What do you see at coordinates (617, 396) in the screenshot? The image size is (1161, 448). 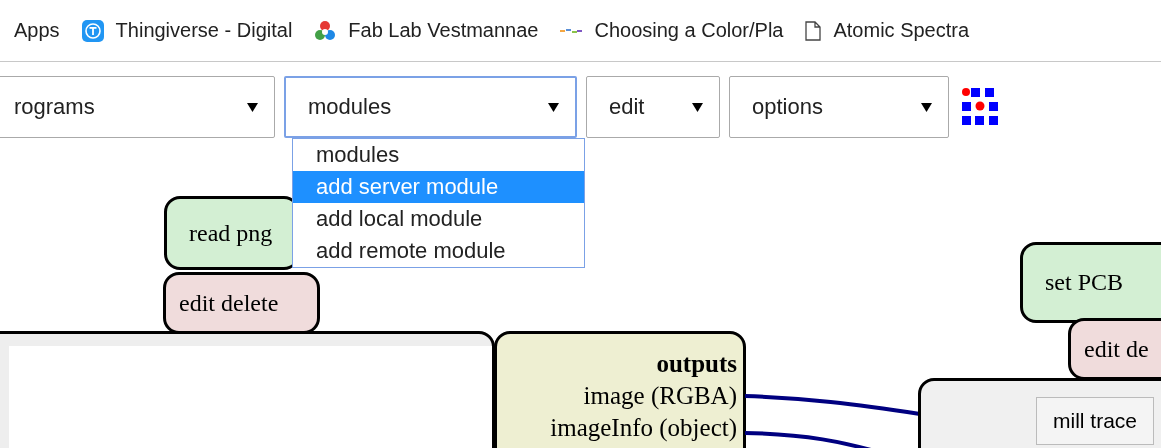 I see `output-port: image (RGBA)` at bounding box center [617, 396].